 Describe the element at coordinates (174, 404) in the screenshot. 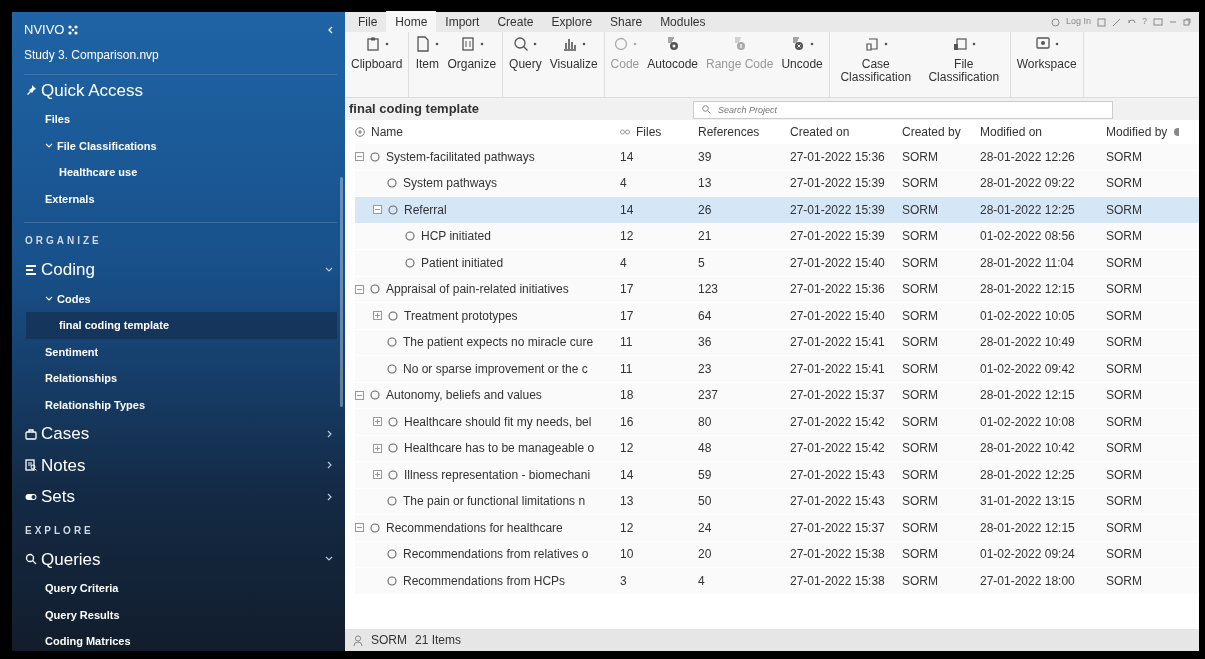

I see `sidebar-item: Relationship Types` at that location.